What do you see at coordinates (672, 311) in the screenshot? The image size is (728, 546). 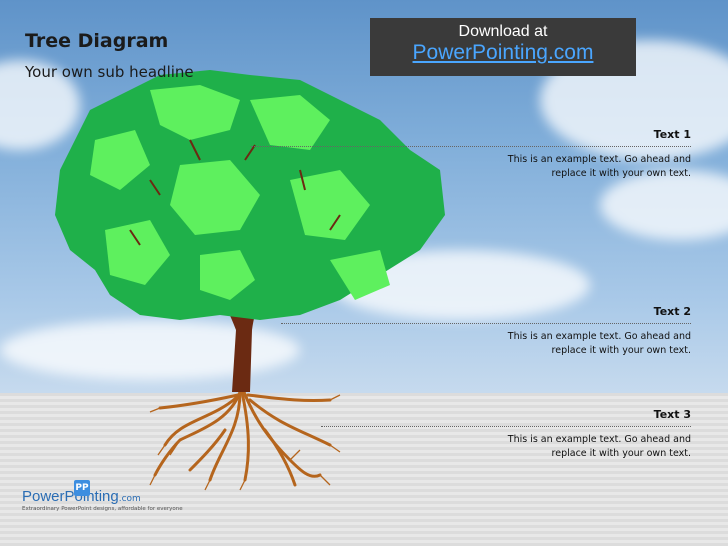 I see `callout-heading: Text 2` at bounding box center [672, 311].